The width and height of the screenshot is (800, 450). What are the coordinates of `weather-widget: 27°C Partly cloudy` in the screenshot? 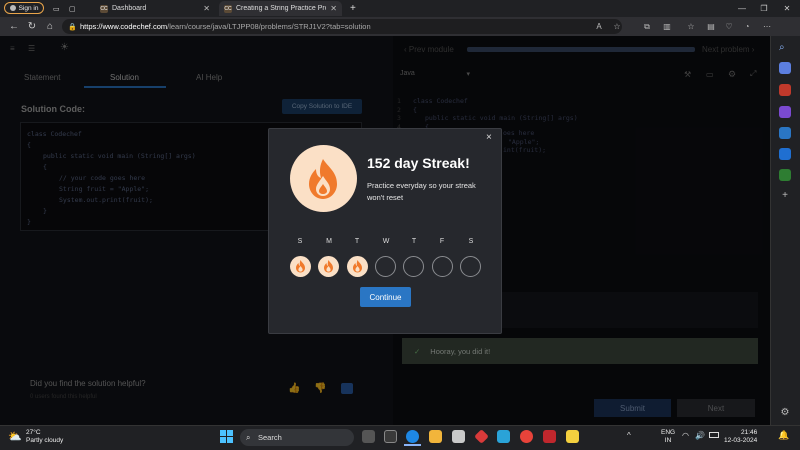 It's located at (44, 437).